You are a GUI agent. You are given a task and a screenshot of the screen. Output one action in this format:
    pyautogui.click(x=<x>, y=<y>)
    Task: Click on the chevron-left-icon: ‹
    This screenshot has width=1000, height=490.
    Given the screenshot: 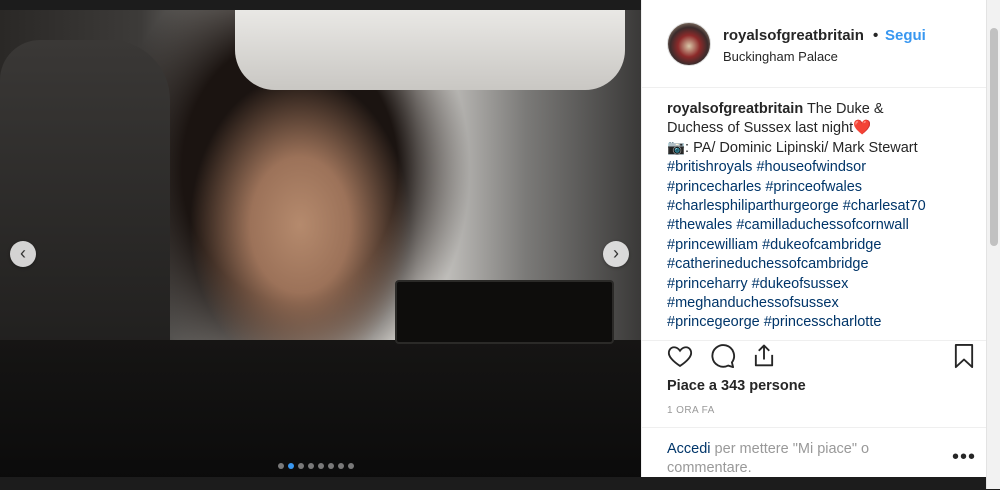 What is the action you would take?
    pyautogui.click(x=23, y=253)
    